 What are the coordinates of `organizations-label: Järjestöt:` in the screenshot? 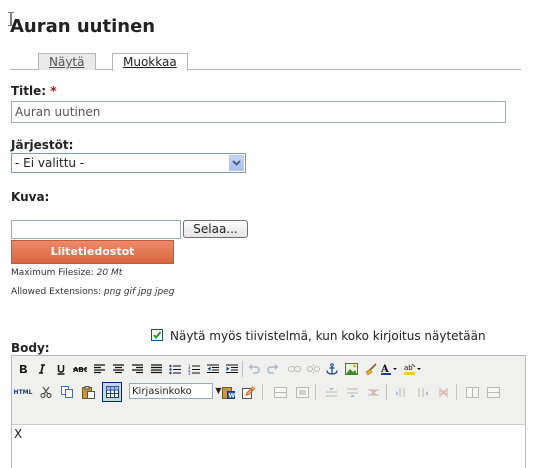 It's located at (42, 145).